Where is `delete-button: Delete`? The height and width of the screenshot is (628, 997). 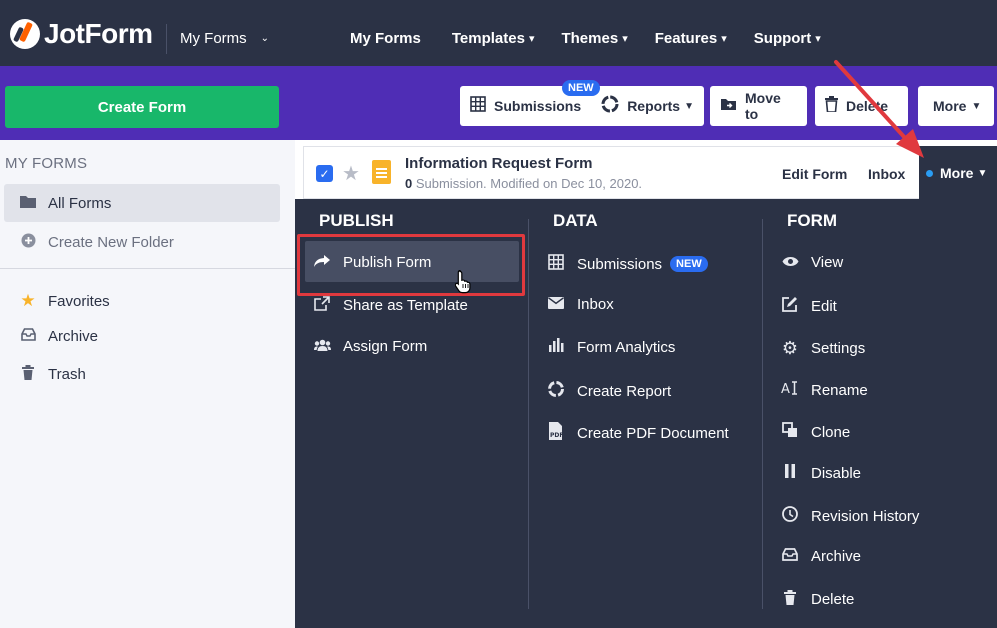 delete-button: Delete is located at coordinates (861, 106).